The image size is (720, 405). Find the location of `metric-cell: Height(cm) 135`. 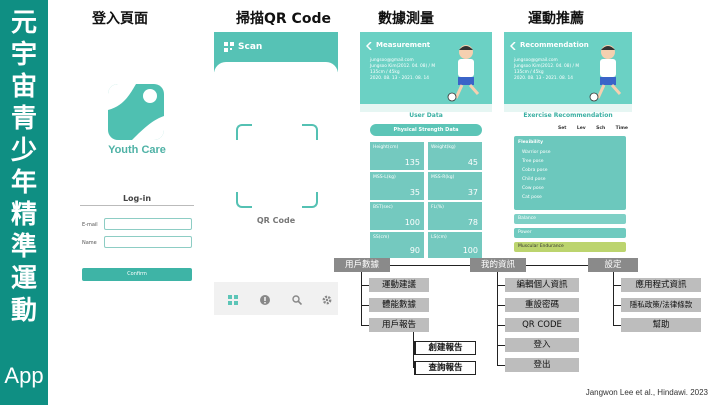

metric-cell: Height(cm) 135 is located at coordinates (397, 156).